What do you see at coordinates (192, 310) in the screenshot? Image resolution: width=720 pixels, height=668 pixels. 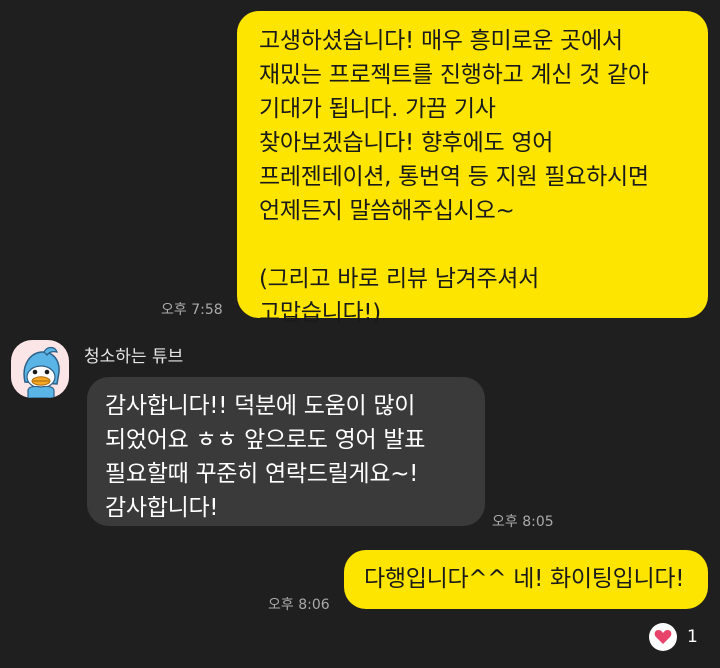 I see `message-timestamp: 오후 7:58` at bounding box center [192, 310].